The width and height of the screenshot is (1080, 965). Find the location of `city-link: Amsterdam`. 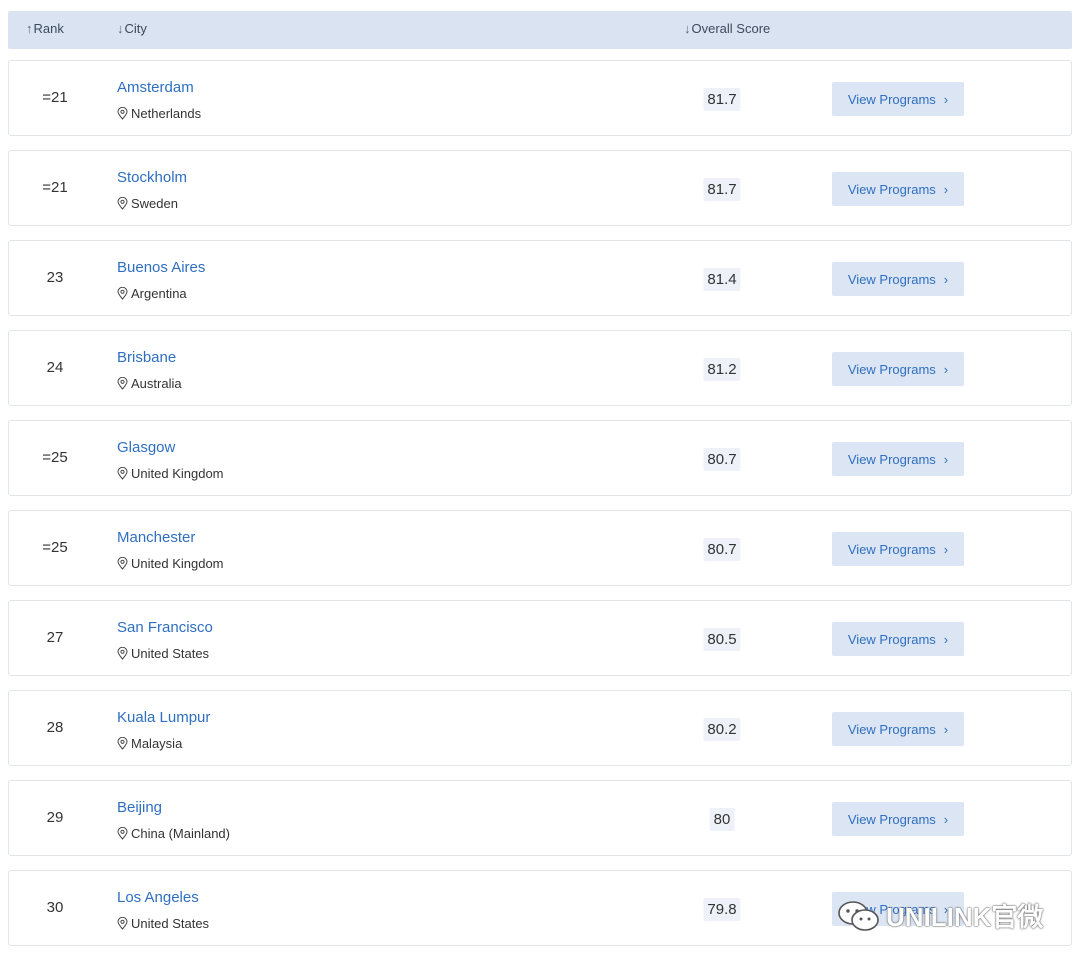

city-link: Amsterdam is located at coordinates (155, 87).